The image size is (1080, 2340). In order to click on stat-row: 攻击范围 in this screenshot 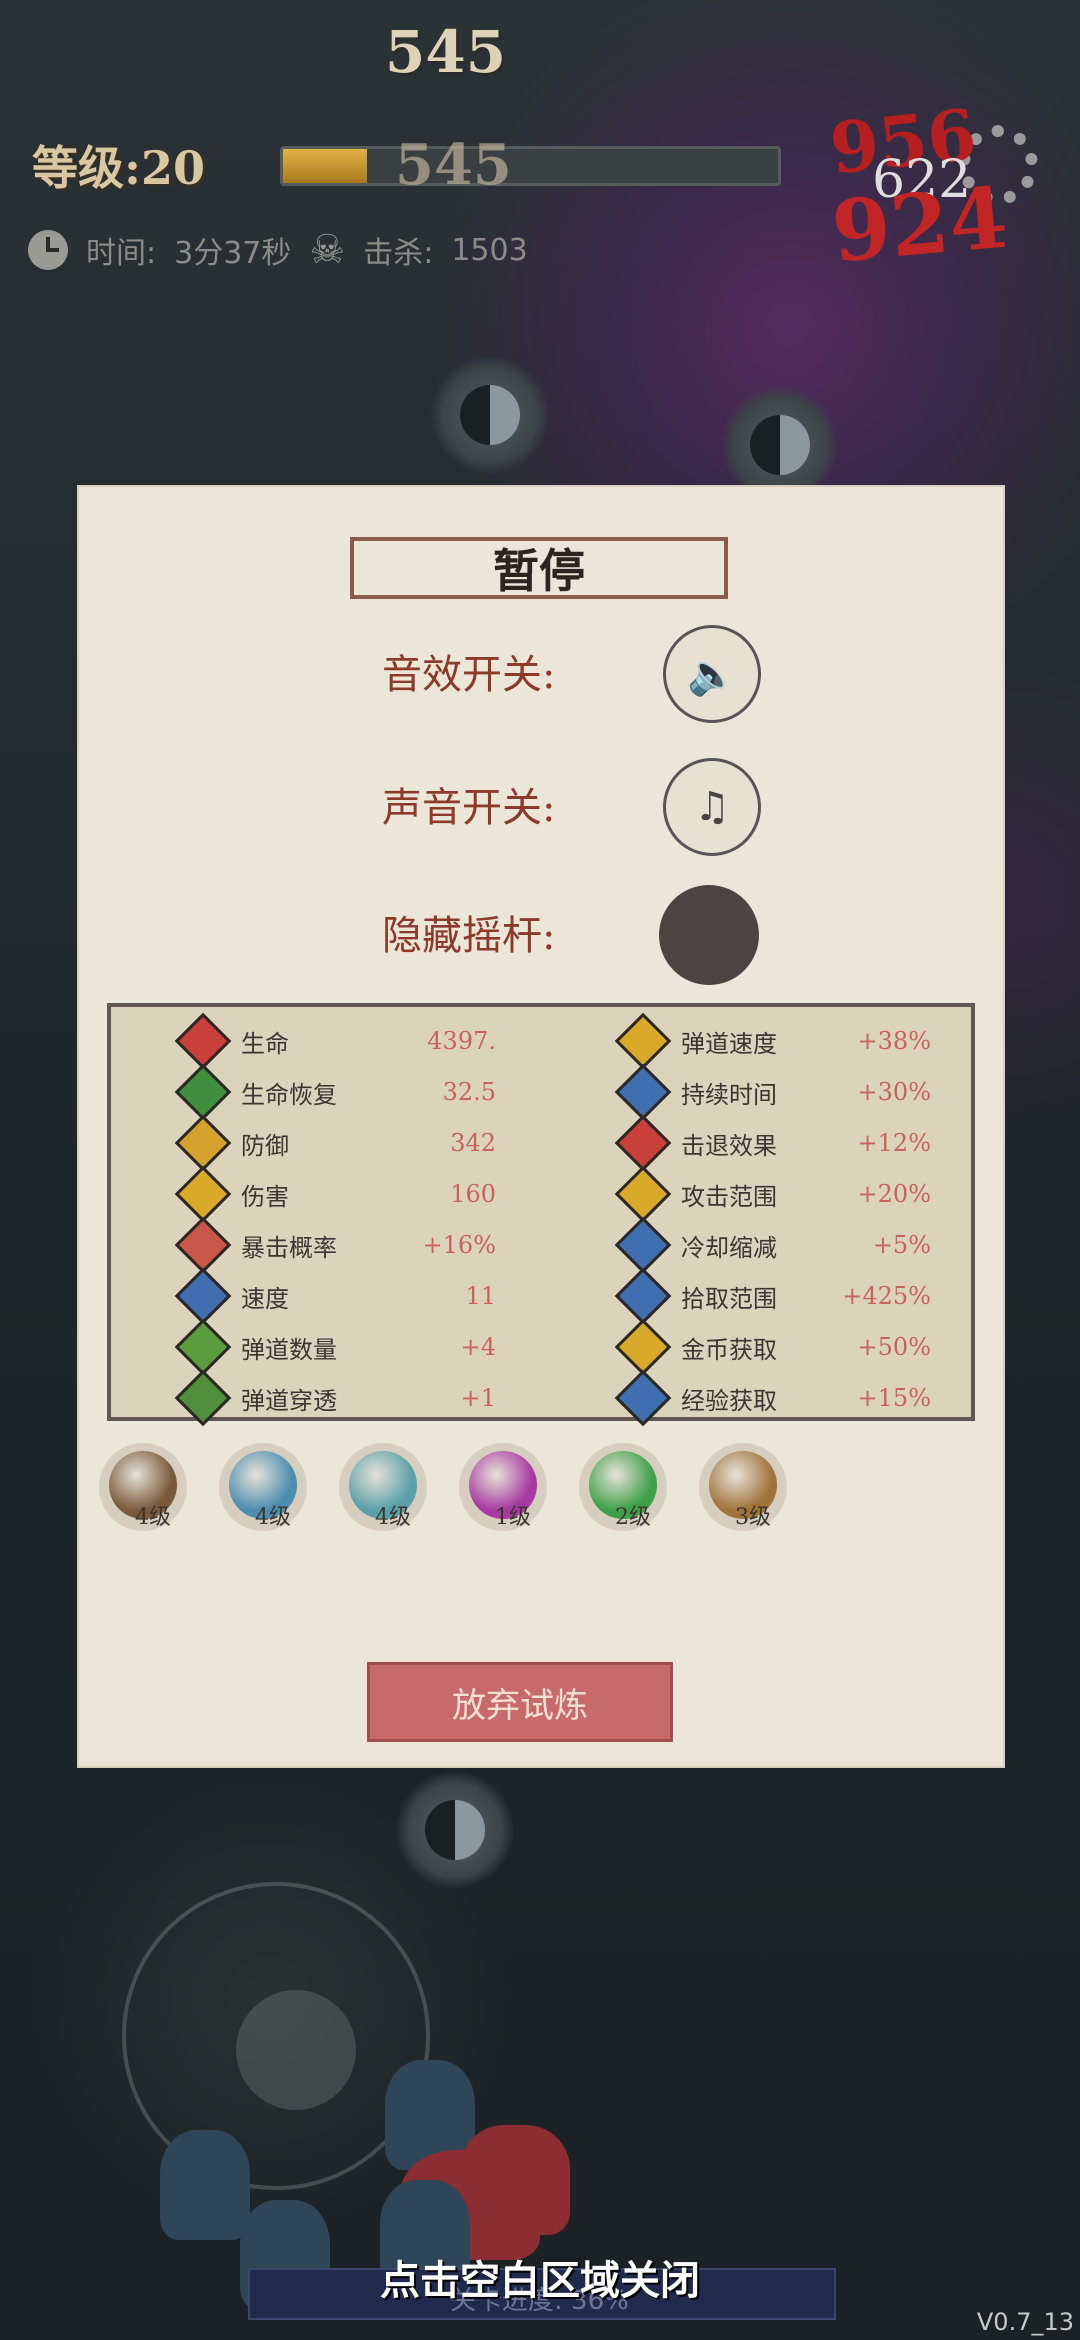, I will do `click(695, 1194)`.